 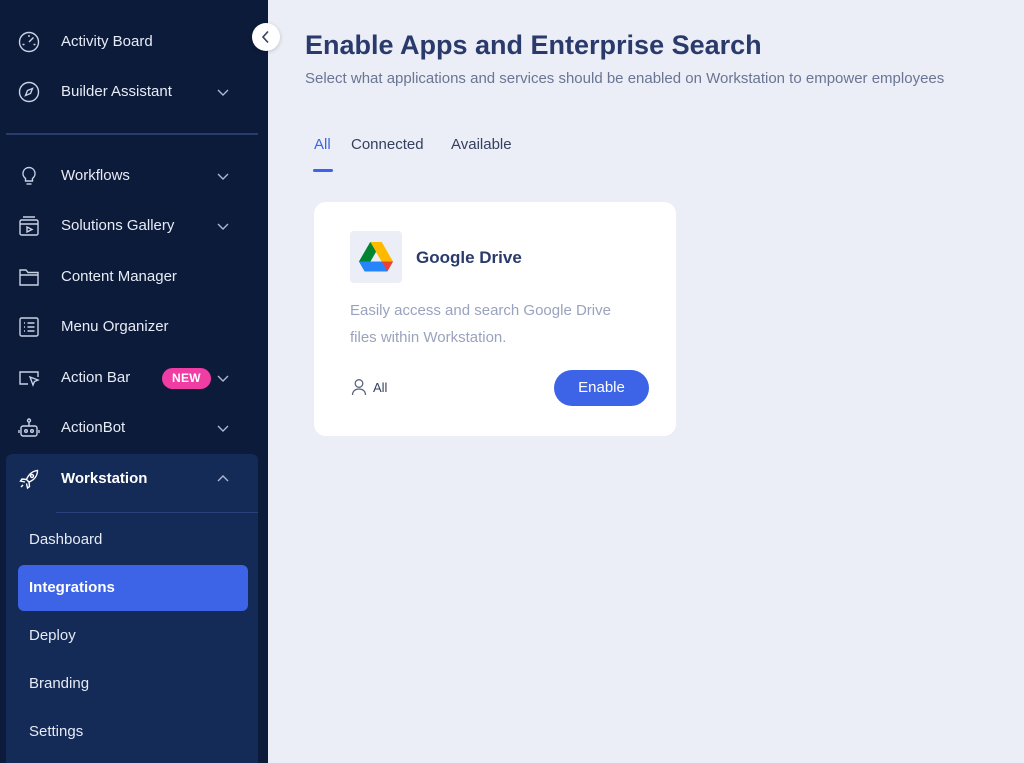 I want to click on sidebar-item-solutions-gallery: Solutions Gallery, so click(x=132, y=226).